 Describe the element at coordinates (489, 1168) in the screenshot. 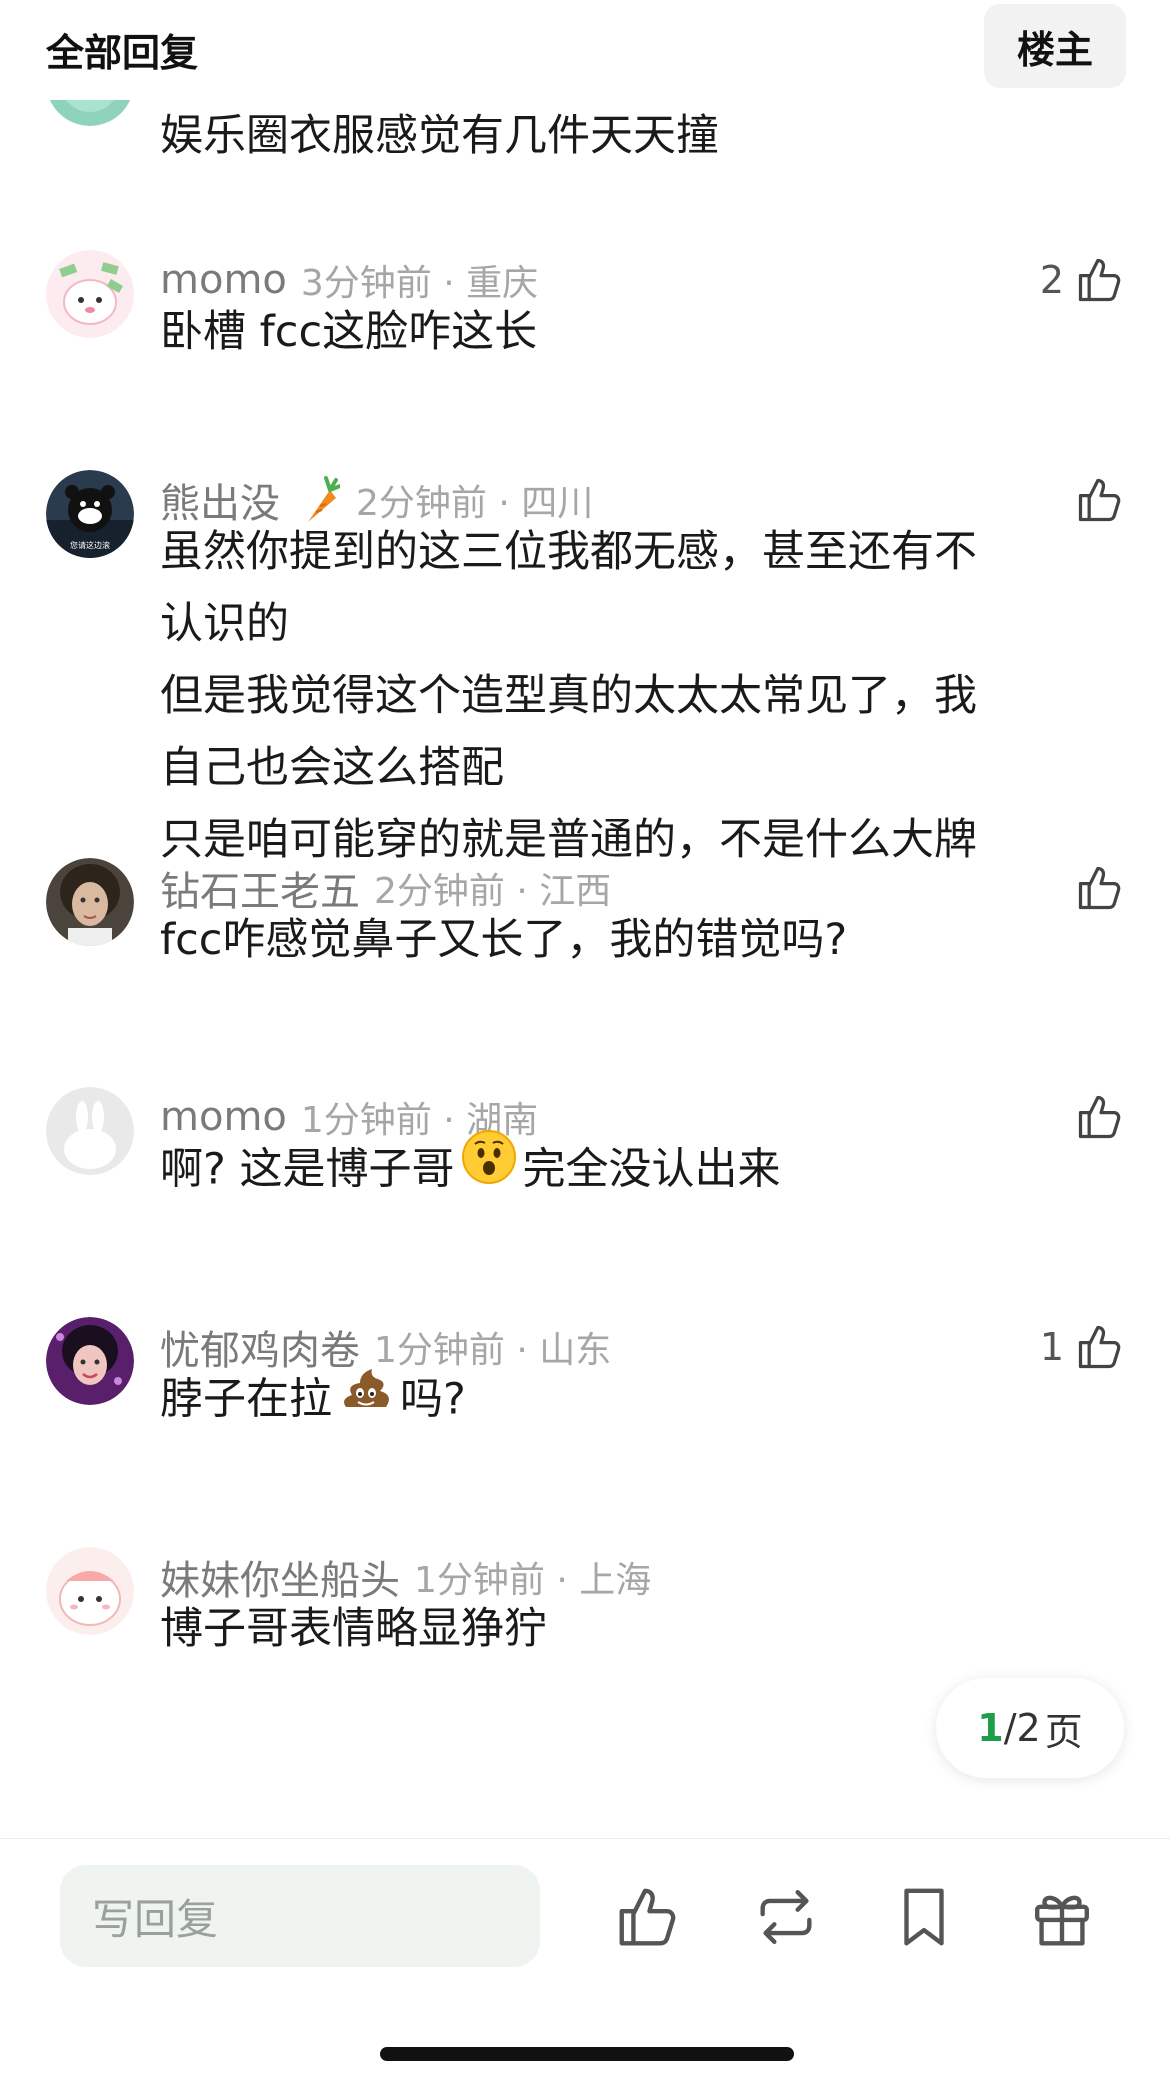

I see `surprised-face-emoji` at that location.